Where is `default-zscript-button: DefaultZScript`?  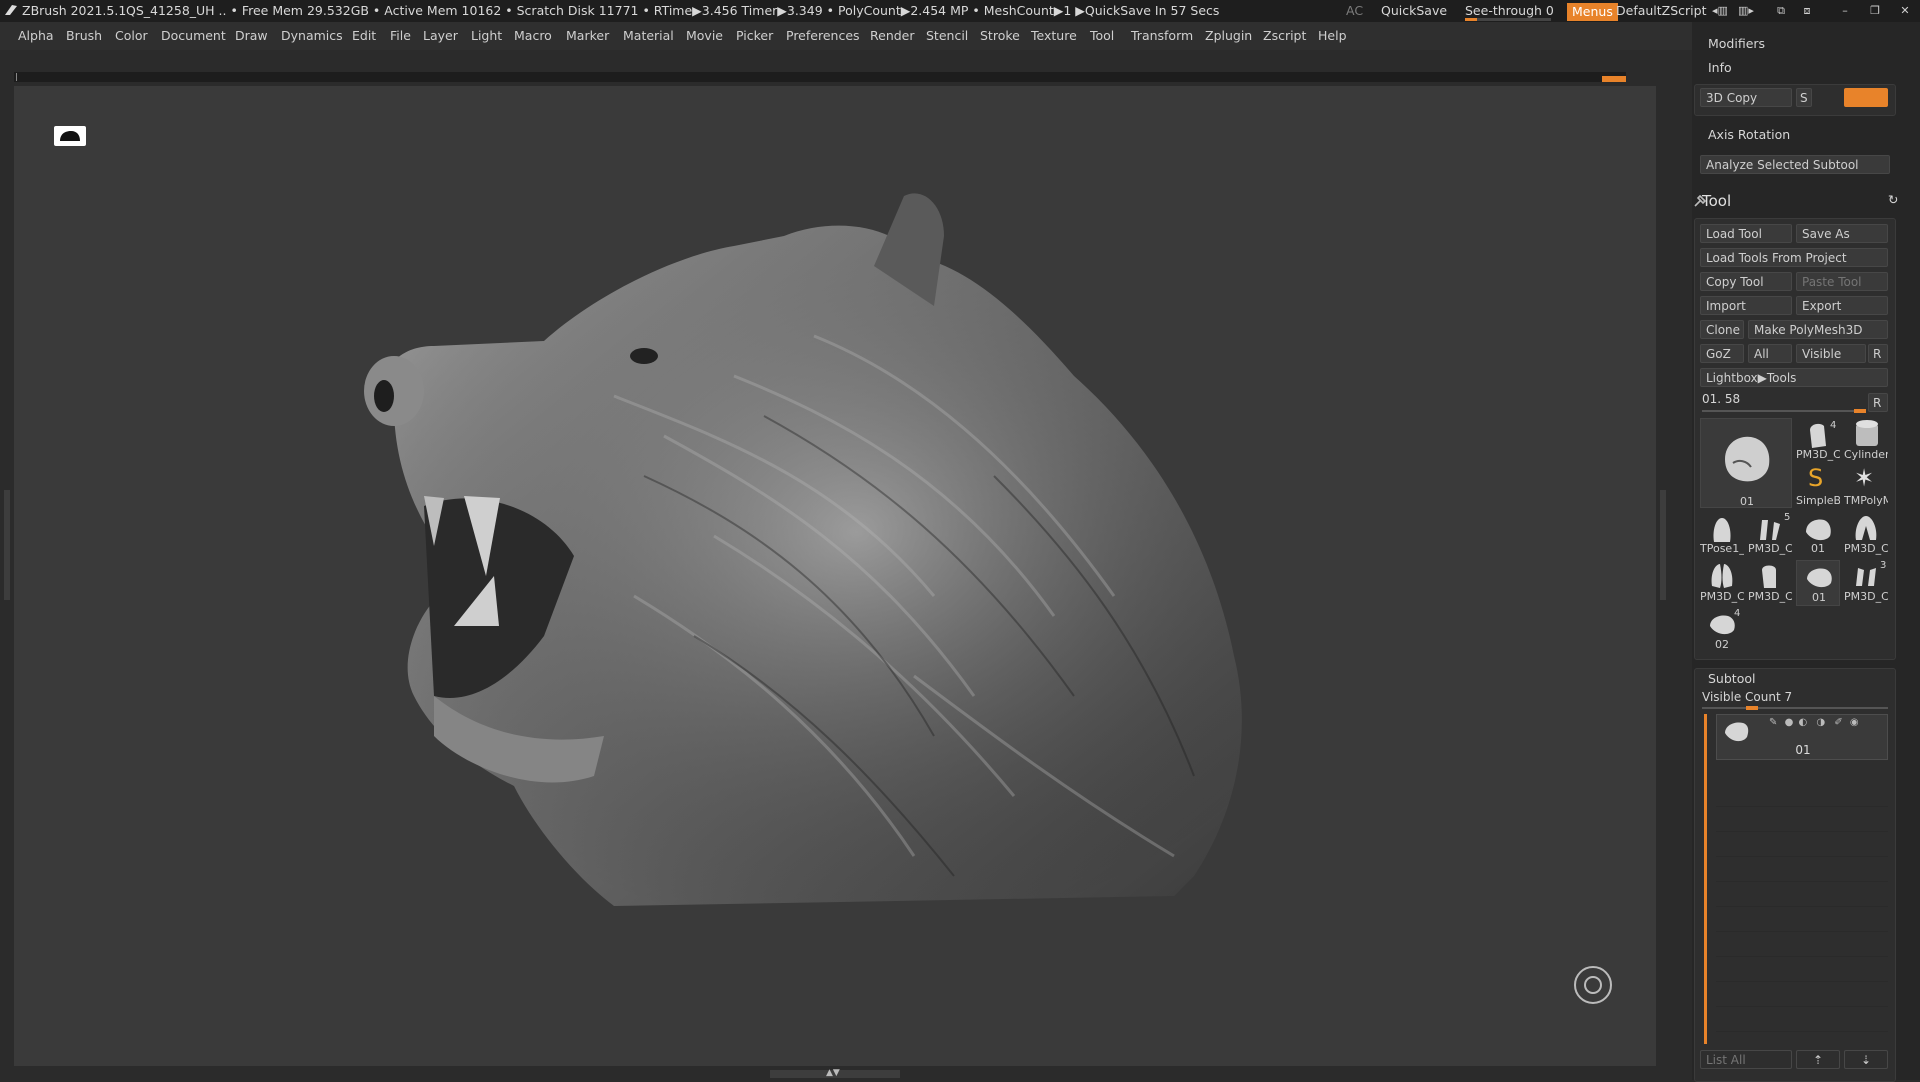 default-zscript-button: DefaultZScript is located at coordinates (1661, 10).